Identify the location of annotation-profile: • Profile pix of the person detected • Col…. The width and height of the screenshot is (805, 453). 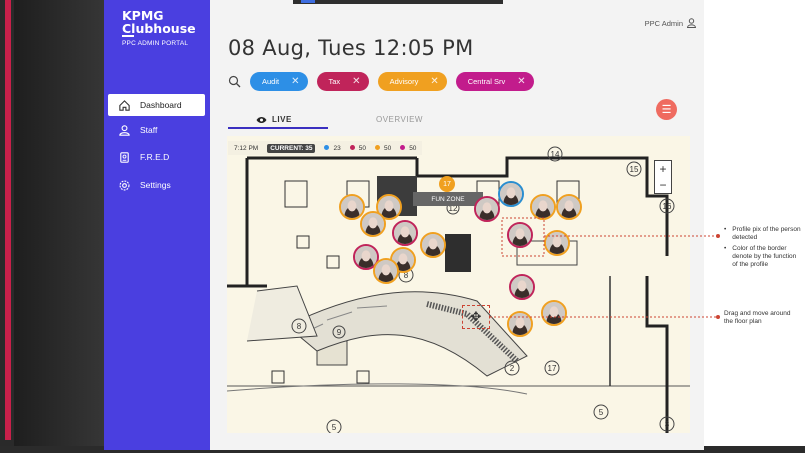
(762, 247).